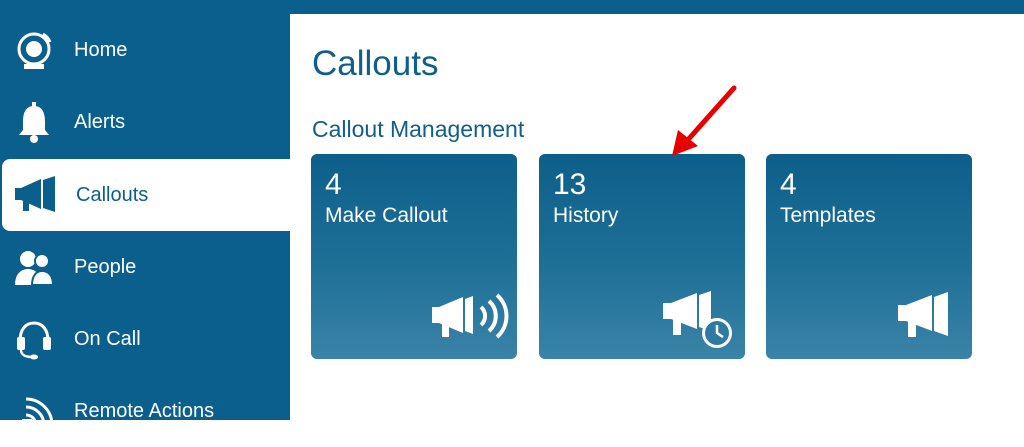 The height and width of the screenshot is (447, 1024). Describe the element at coordinates (34, 339) in the screenshot. I see `headset-icon` at that location.